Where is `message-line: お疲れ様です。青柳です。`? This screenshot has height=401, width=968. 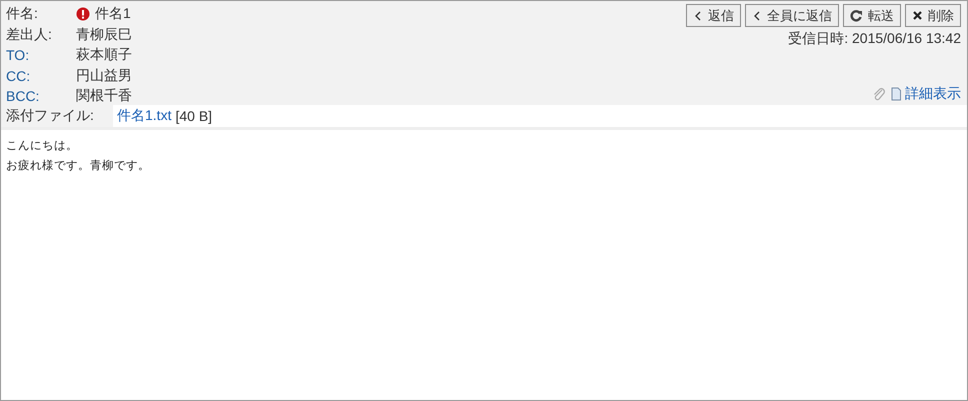 message-line: お疲れ様です。青柳です。 is located at coordinates (78, 166).